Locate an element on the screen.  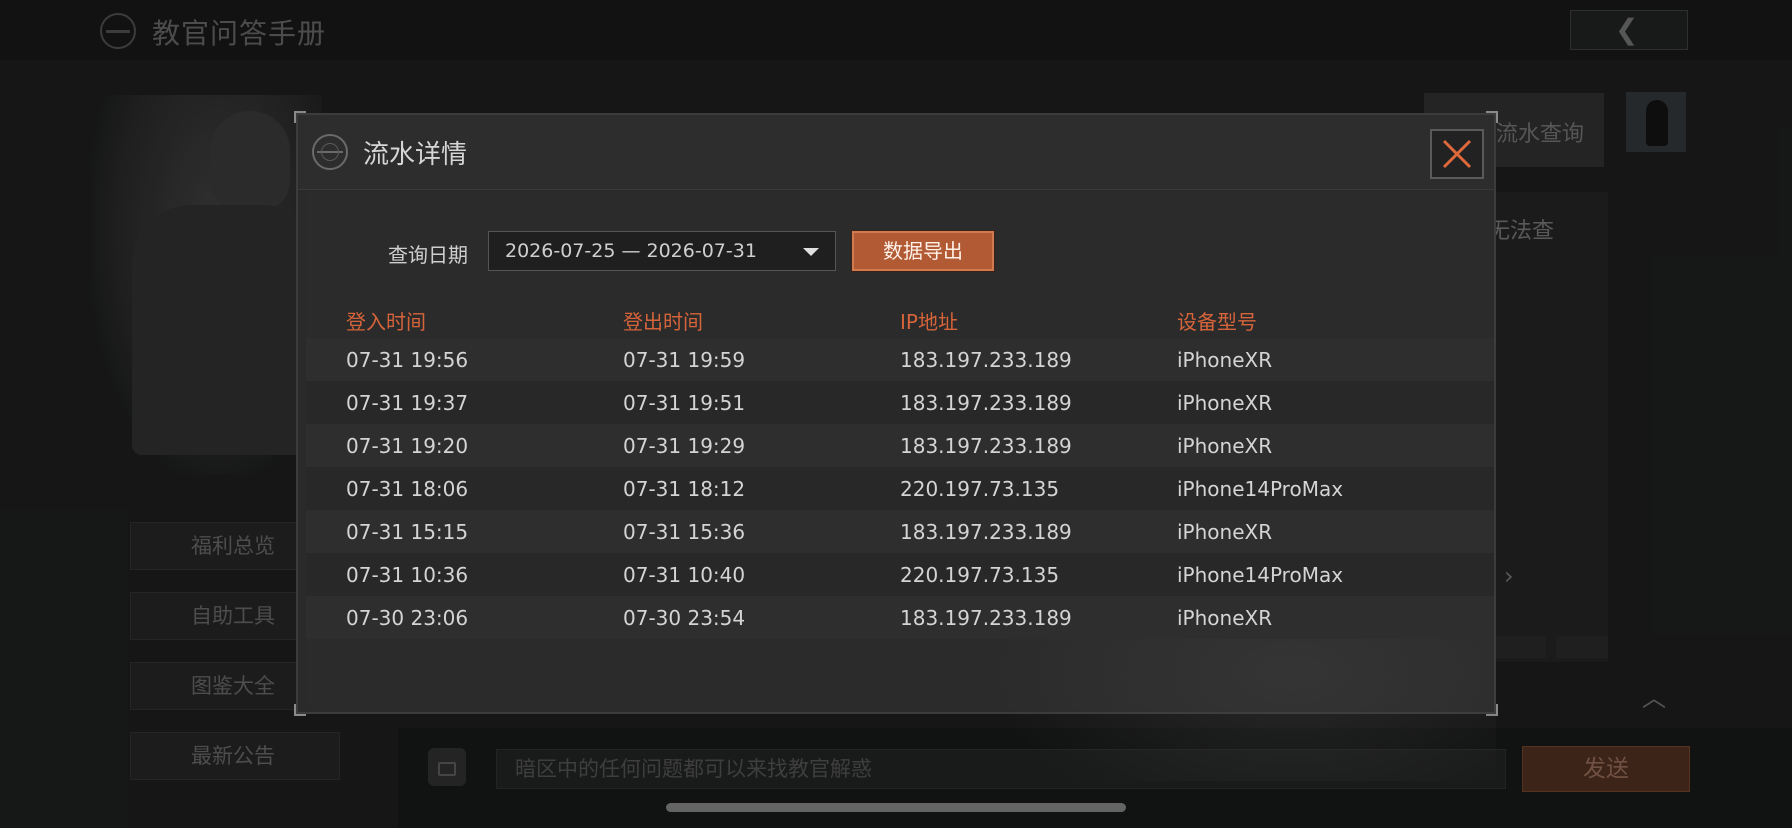
cell-login-time: 07-31 18:06 is located at coordinates (407, 489).